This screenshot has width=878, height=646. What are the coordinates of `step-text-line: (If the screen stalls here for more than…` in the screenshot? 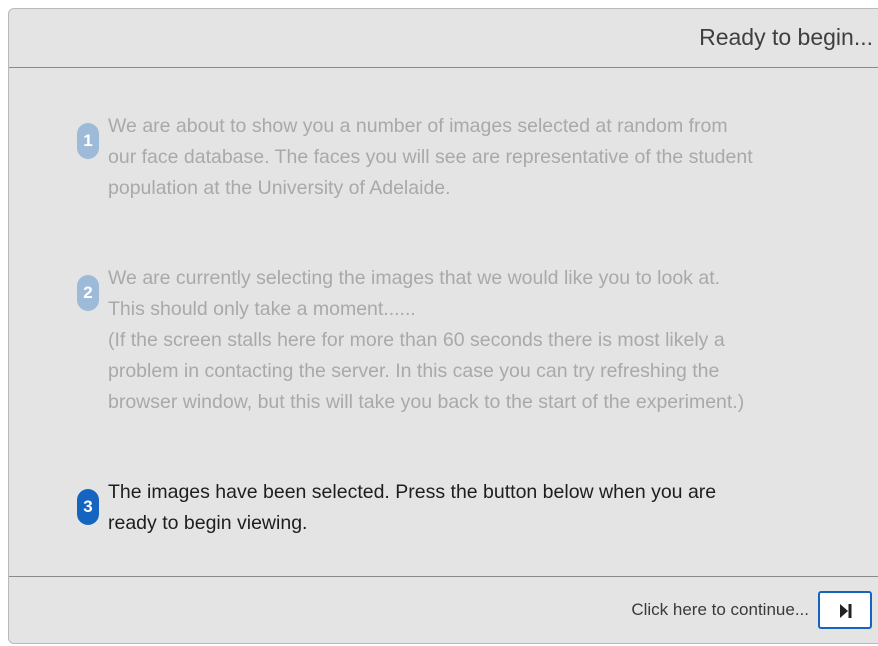 It's located at (416, 340).